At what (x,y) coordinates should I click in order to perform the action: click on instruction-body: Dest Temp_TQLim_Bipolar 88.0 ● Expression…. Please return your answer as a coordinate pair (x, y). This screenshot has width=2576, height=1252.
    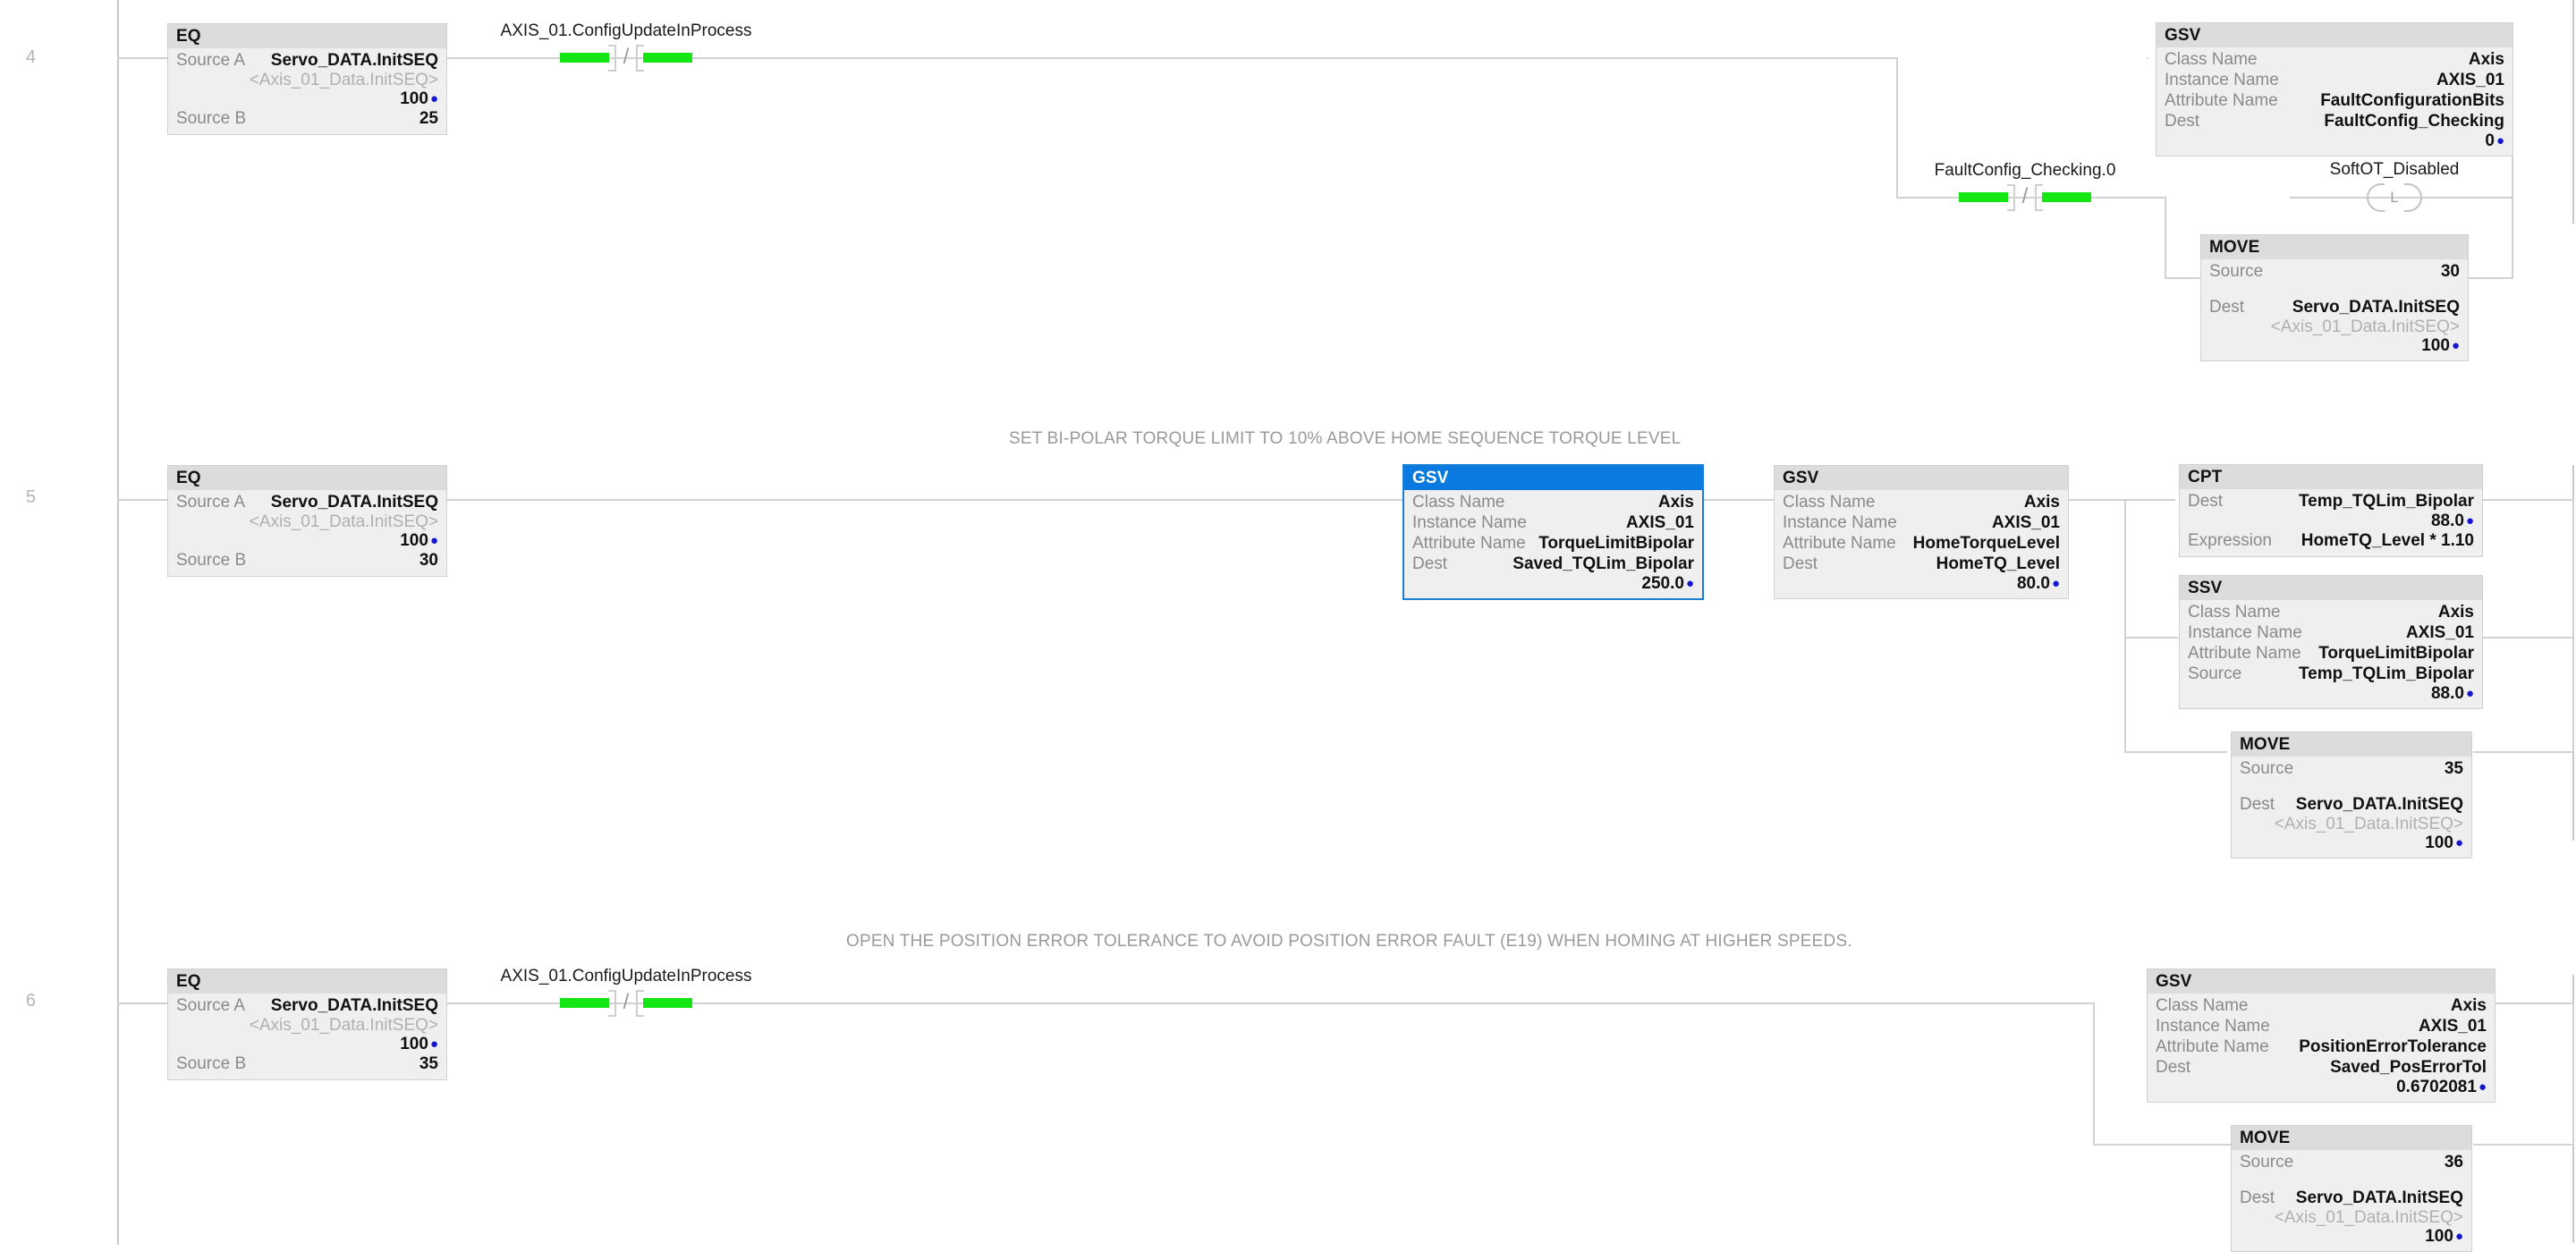
    Looking at the image, I should click on (2331, 522).